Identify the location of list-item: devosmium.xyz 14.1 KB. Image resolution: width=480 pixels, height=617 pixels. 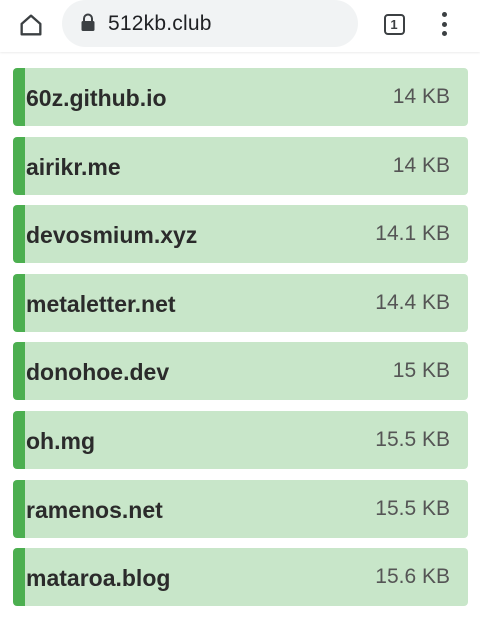
(240, 235).